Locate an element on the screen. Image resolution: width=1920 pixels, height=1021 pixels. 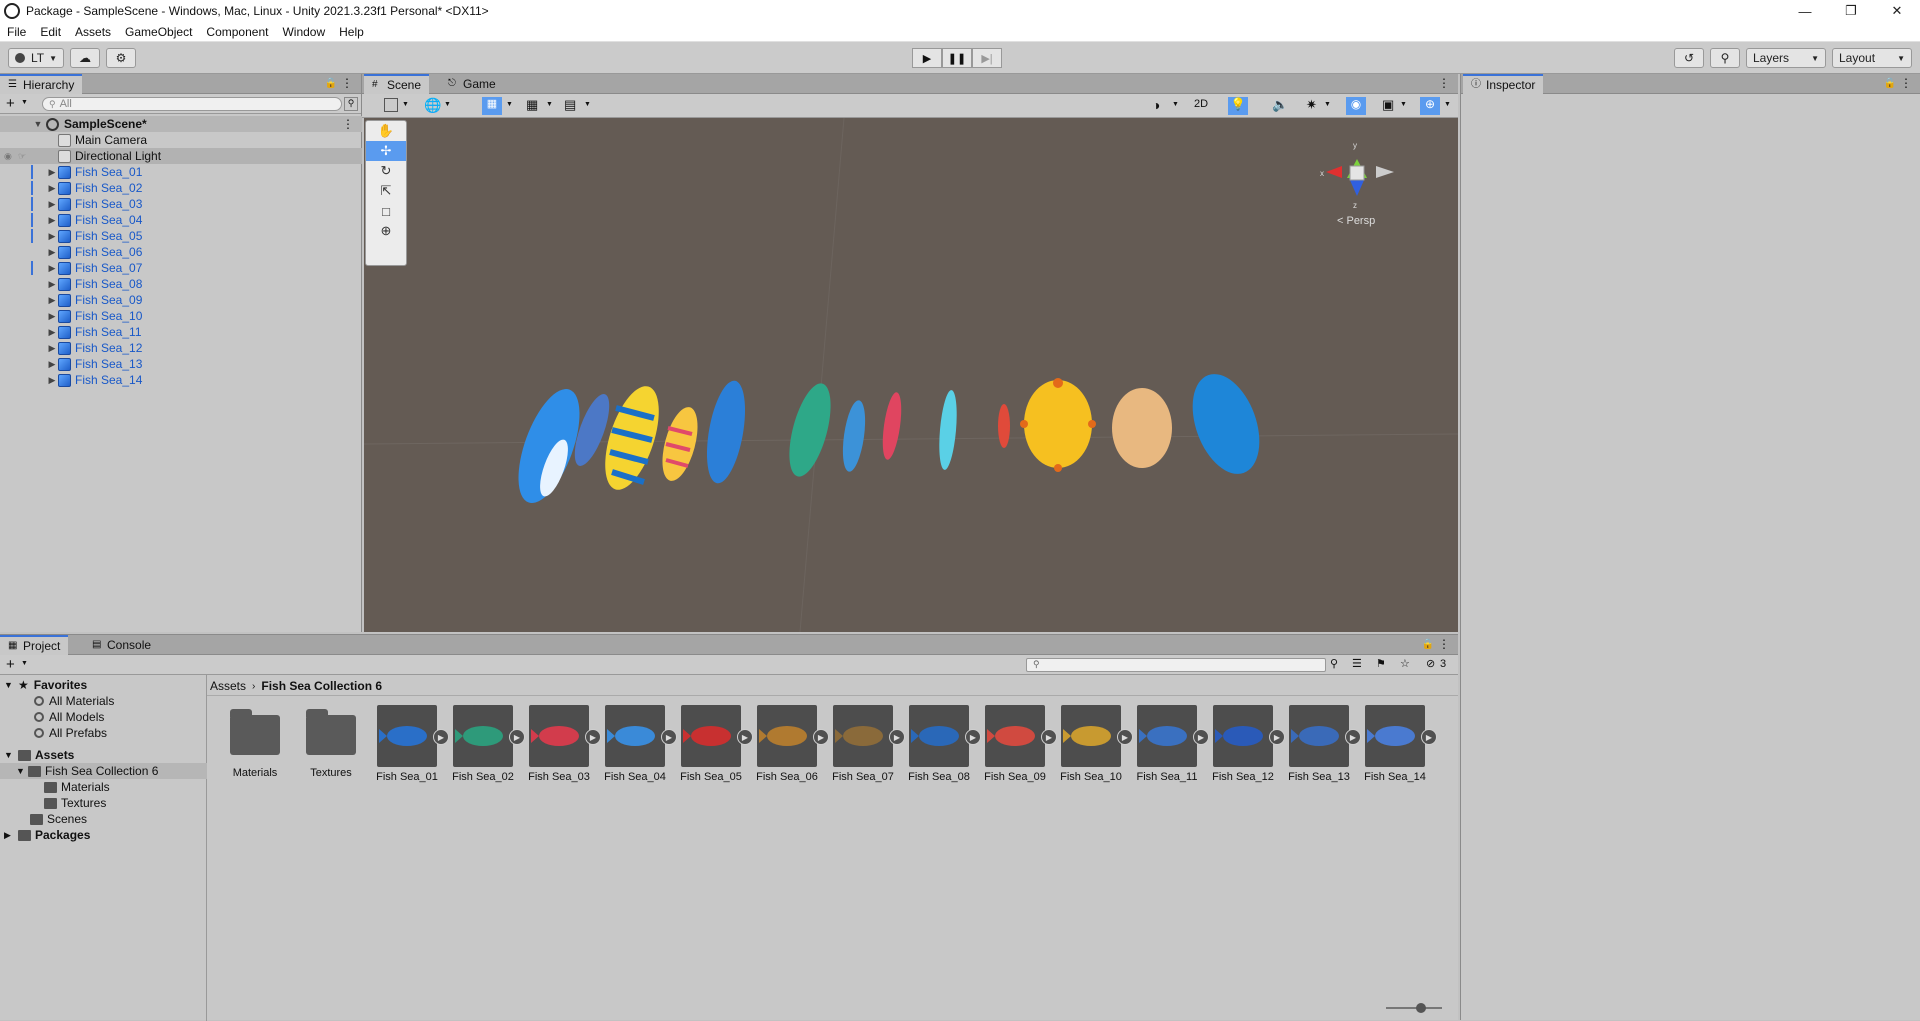
hierarchy-item: ▶ Fish Sea_04 is located at coordinates (181, 220).